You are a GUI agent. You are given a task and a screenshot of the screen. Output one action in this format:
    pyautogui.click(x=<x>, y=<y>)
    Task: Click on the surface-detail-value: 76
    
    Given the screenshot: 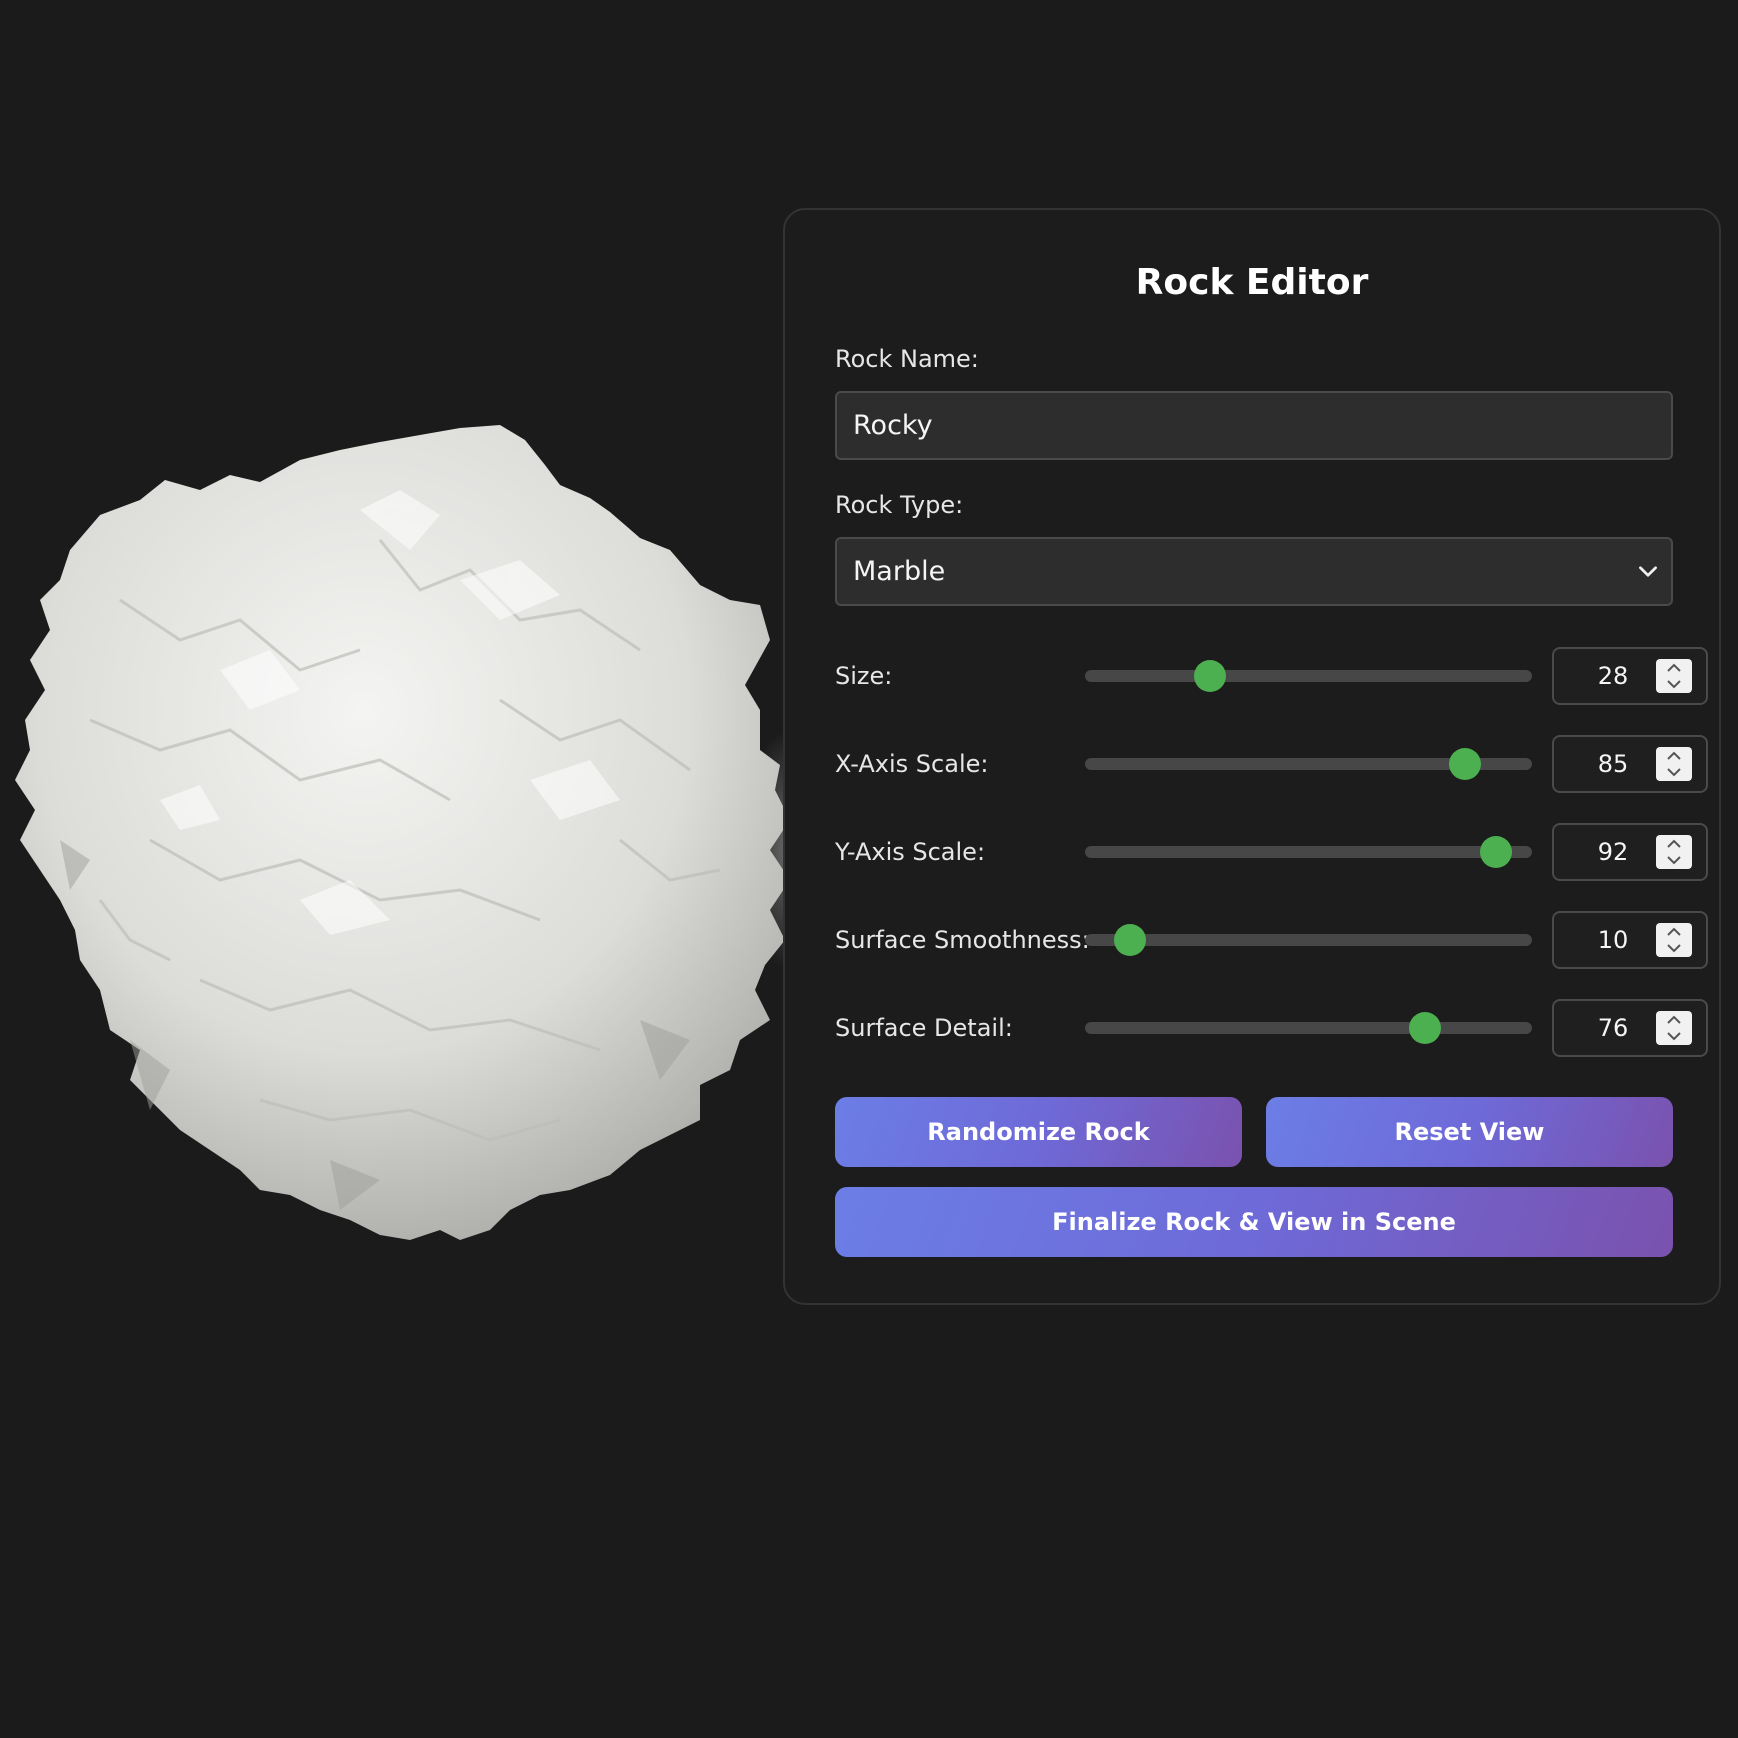 What is the action you would take?
    pyautogui.click(x=1613, y=1028)
    